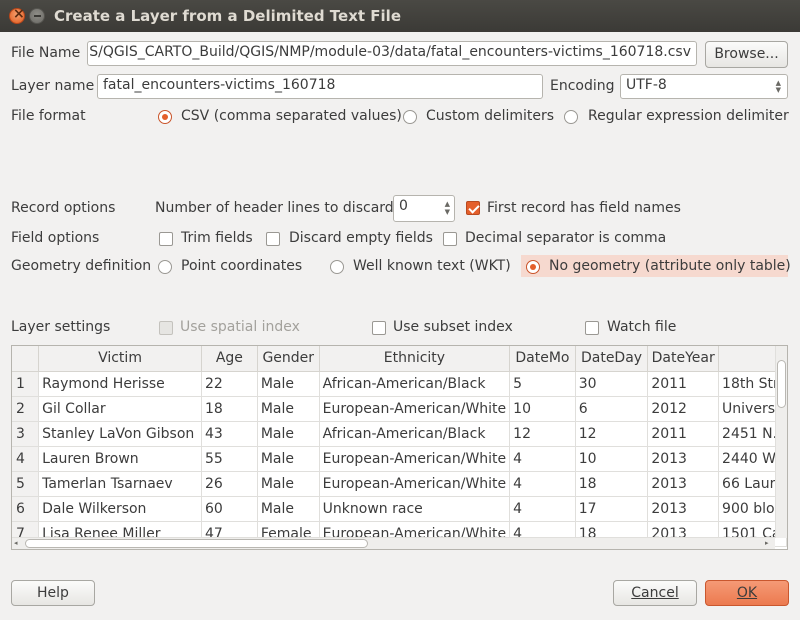 The width and height of the screenshot is (800, 620). What do you see at coordinates (612, 359) in the screenshot?
I see `column-header: DateDay` at bounding box center [612, 359].